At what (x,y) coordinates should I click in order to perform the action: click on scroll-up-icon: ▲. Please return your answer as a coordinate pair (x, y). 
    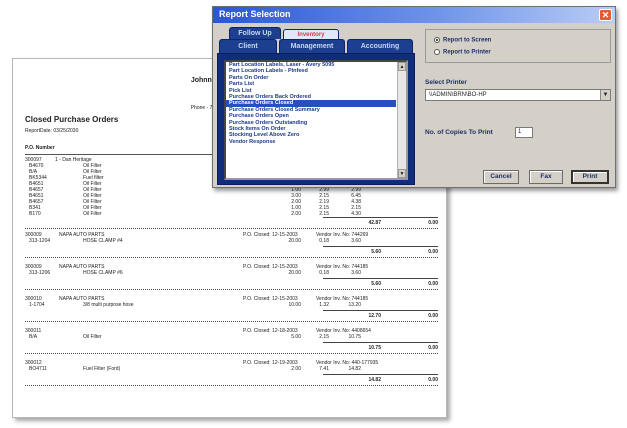
    Looking at the image, I should click on (402, 66).